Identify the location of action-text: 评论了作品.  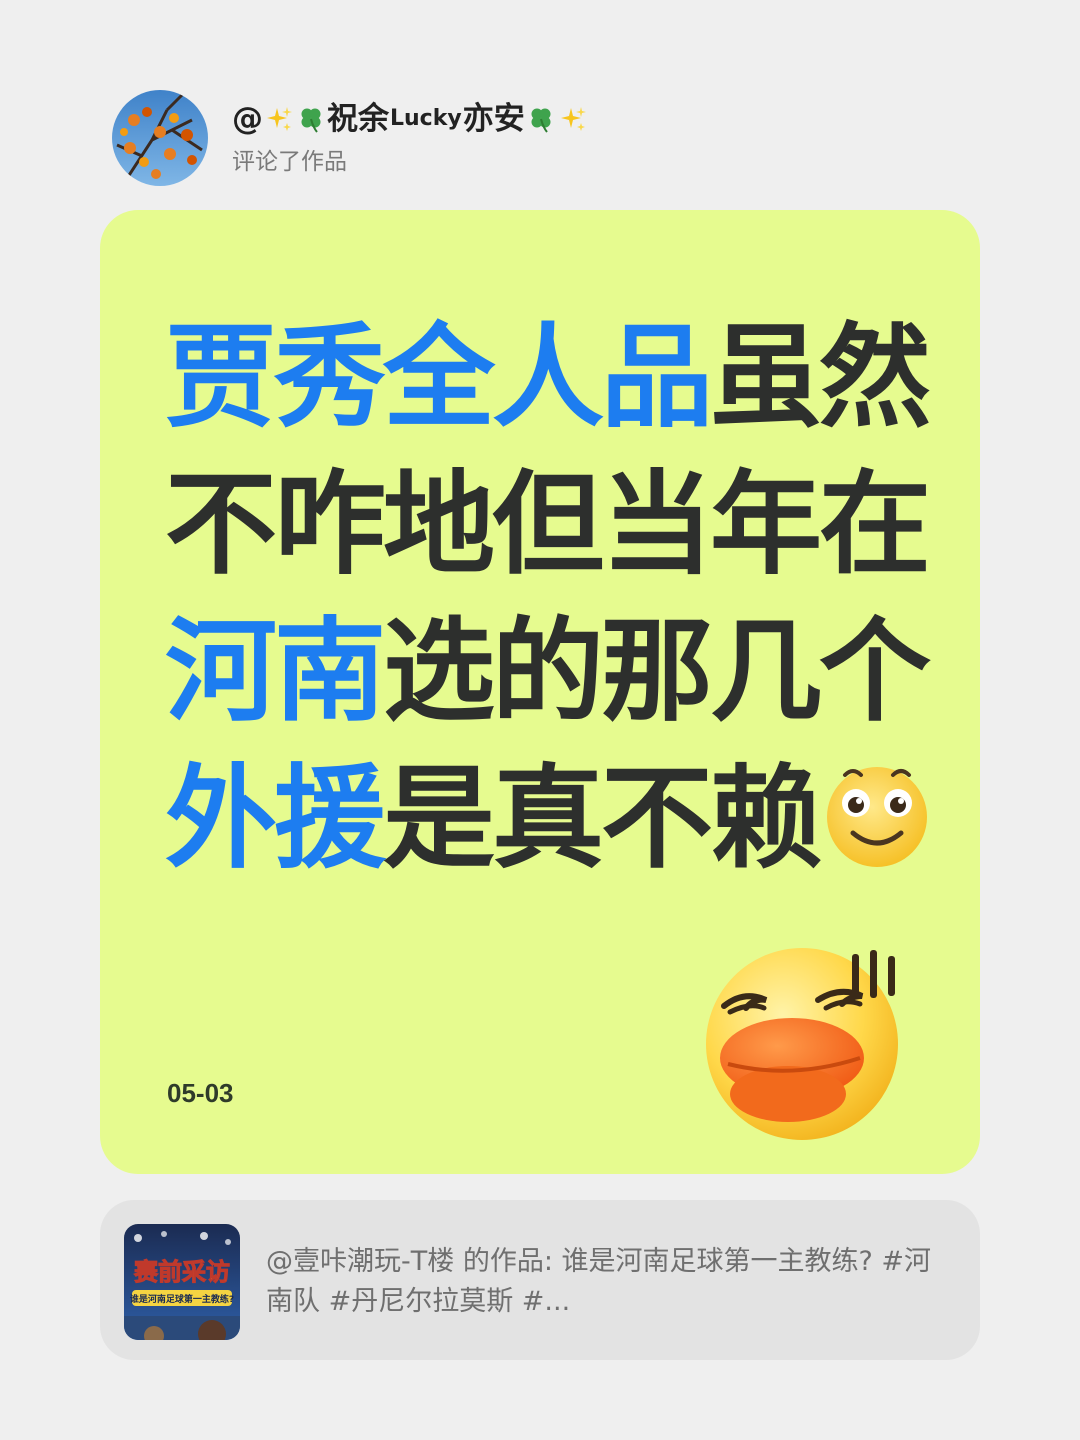
(289, 162).